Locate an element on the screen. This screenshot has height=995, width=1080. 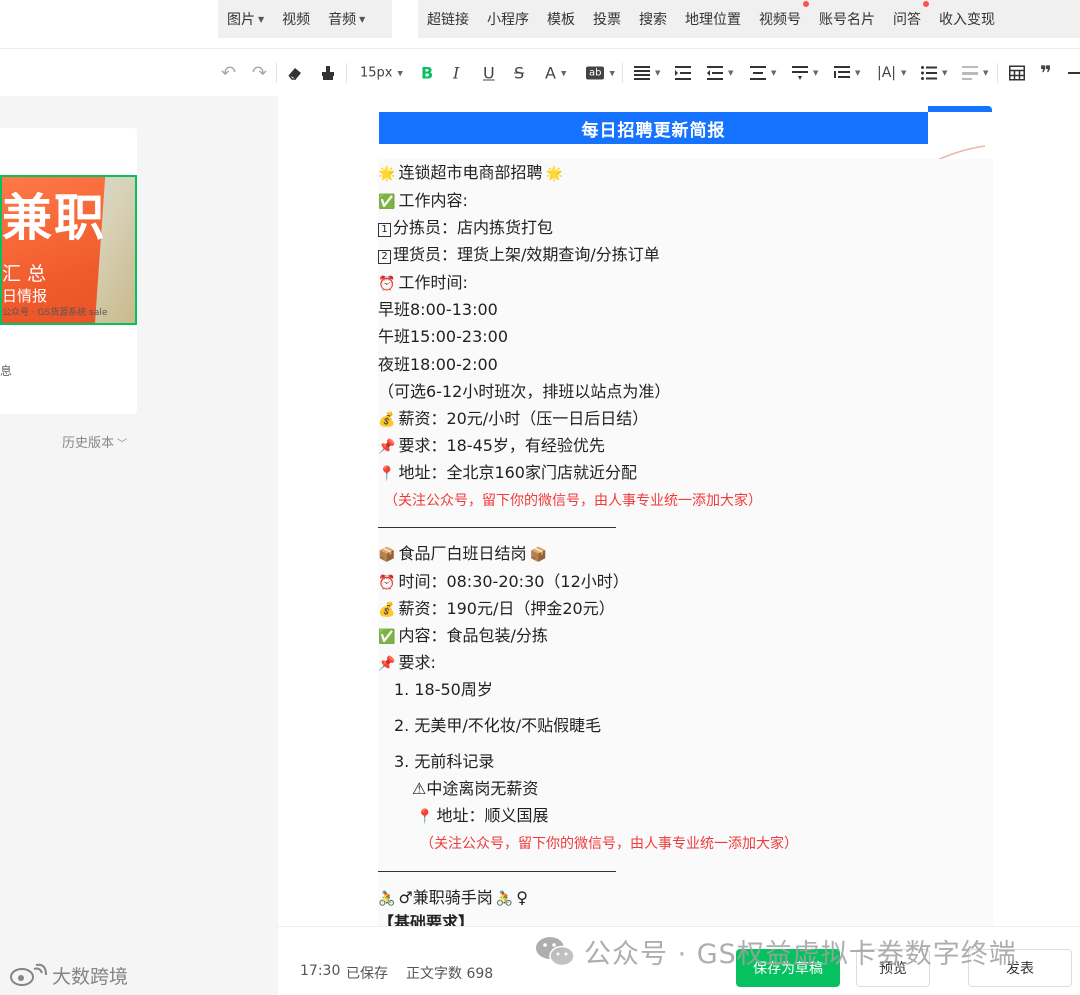
req-label-line: 📌 要求: is located at coordinates (407, 663).